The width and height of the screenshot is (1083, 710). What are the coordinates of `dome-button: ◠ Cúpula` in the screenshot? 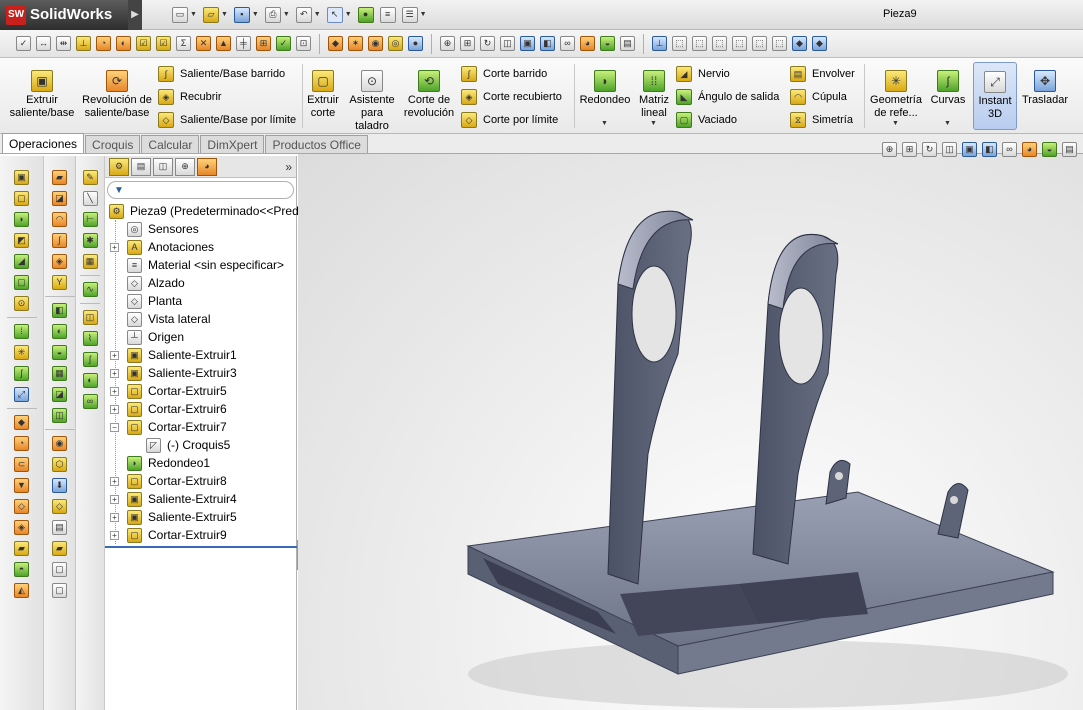 It's located at (818, 97).